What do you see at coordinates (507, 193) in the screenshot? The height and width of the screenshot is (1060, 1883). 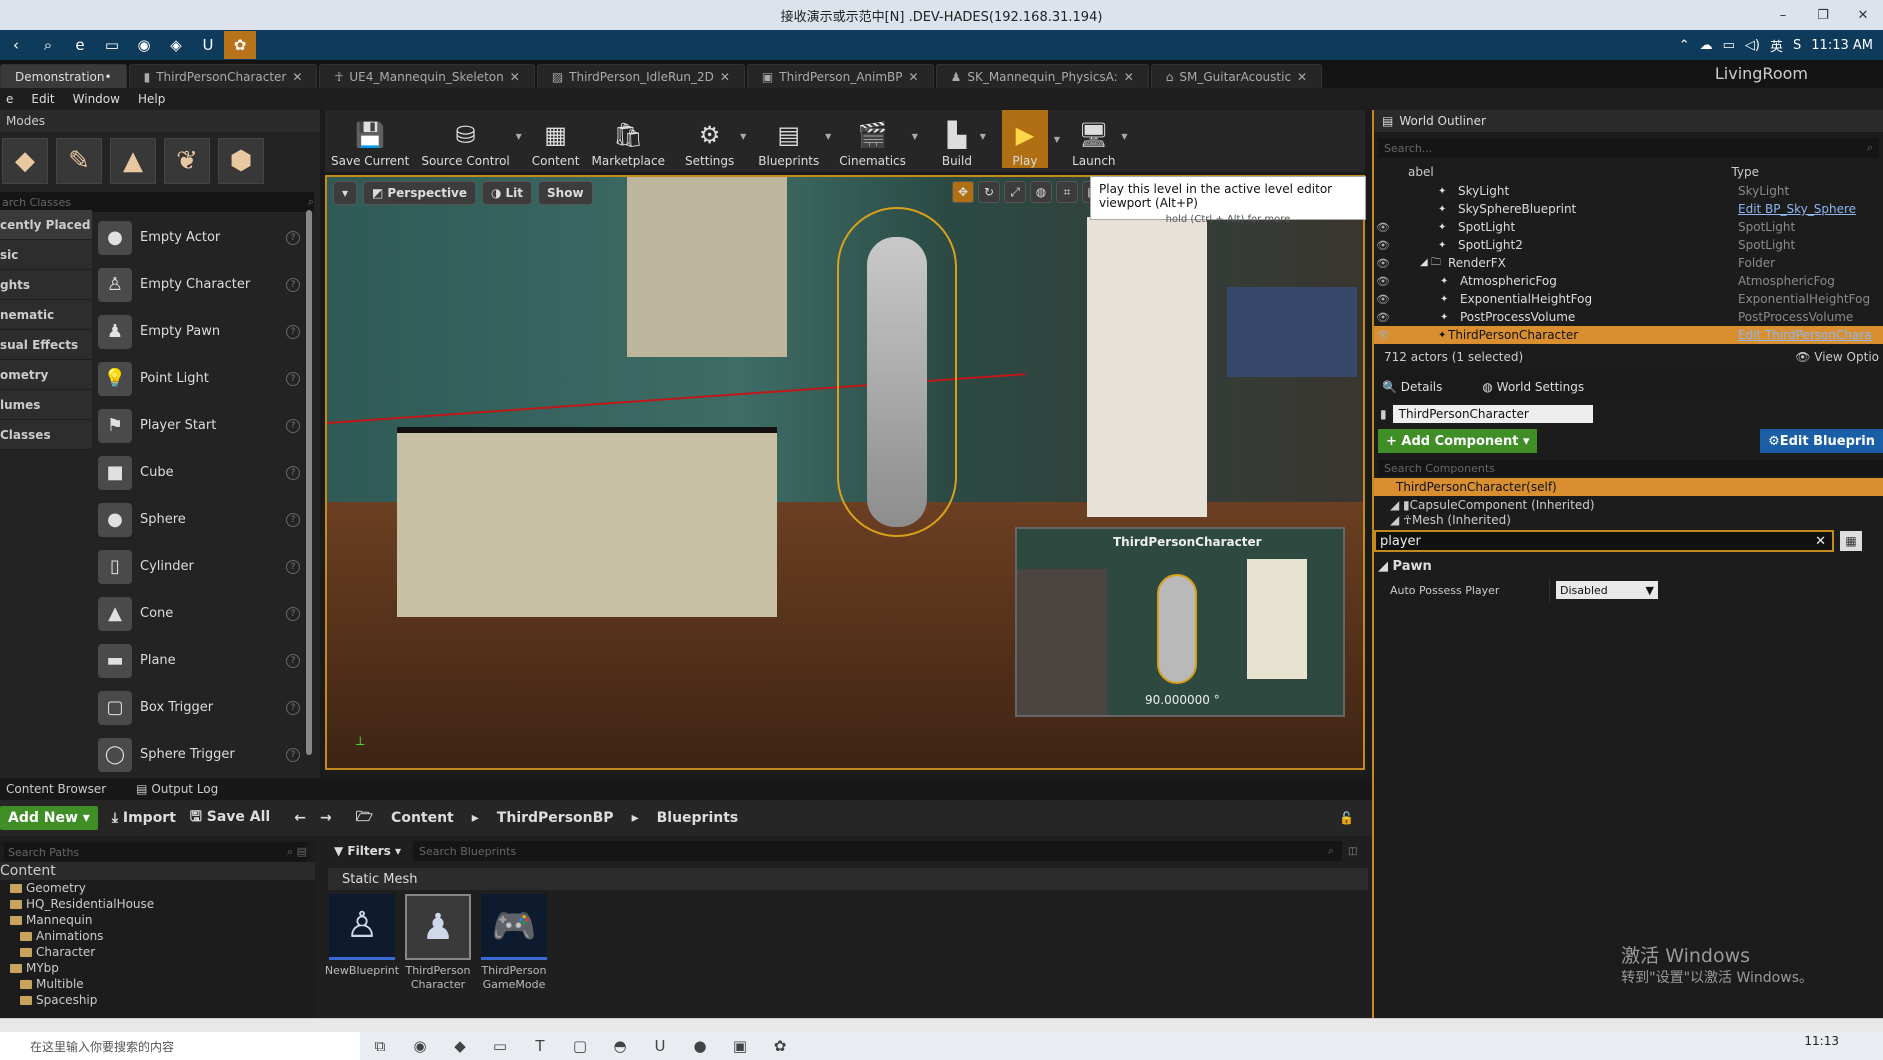 I see `lit-button: ◑ Lit` at bounding box center [507, 193].